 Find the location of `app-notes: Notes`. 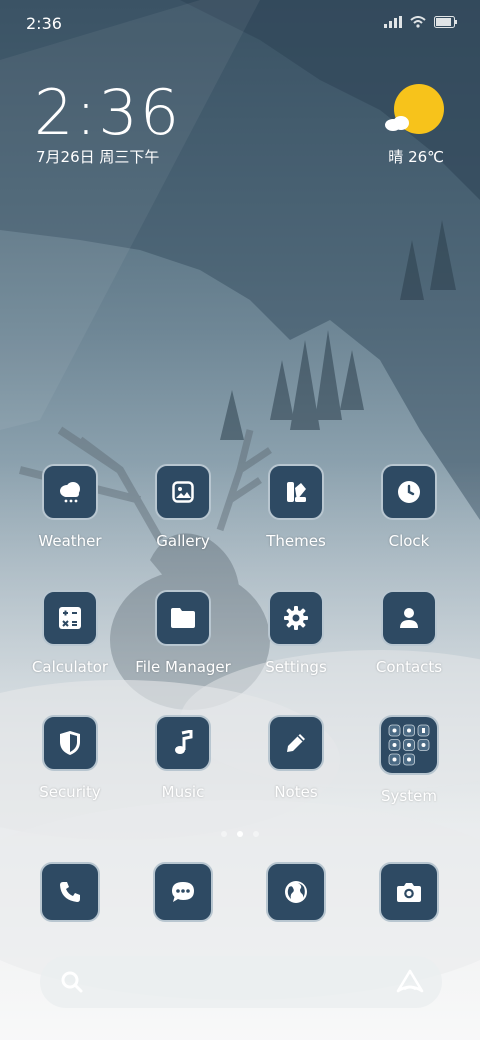

app-notes: Notes is located at coordinates (296, 758).